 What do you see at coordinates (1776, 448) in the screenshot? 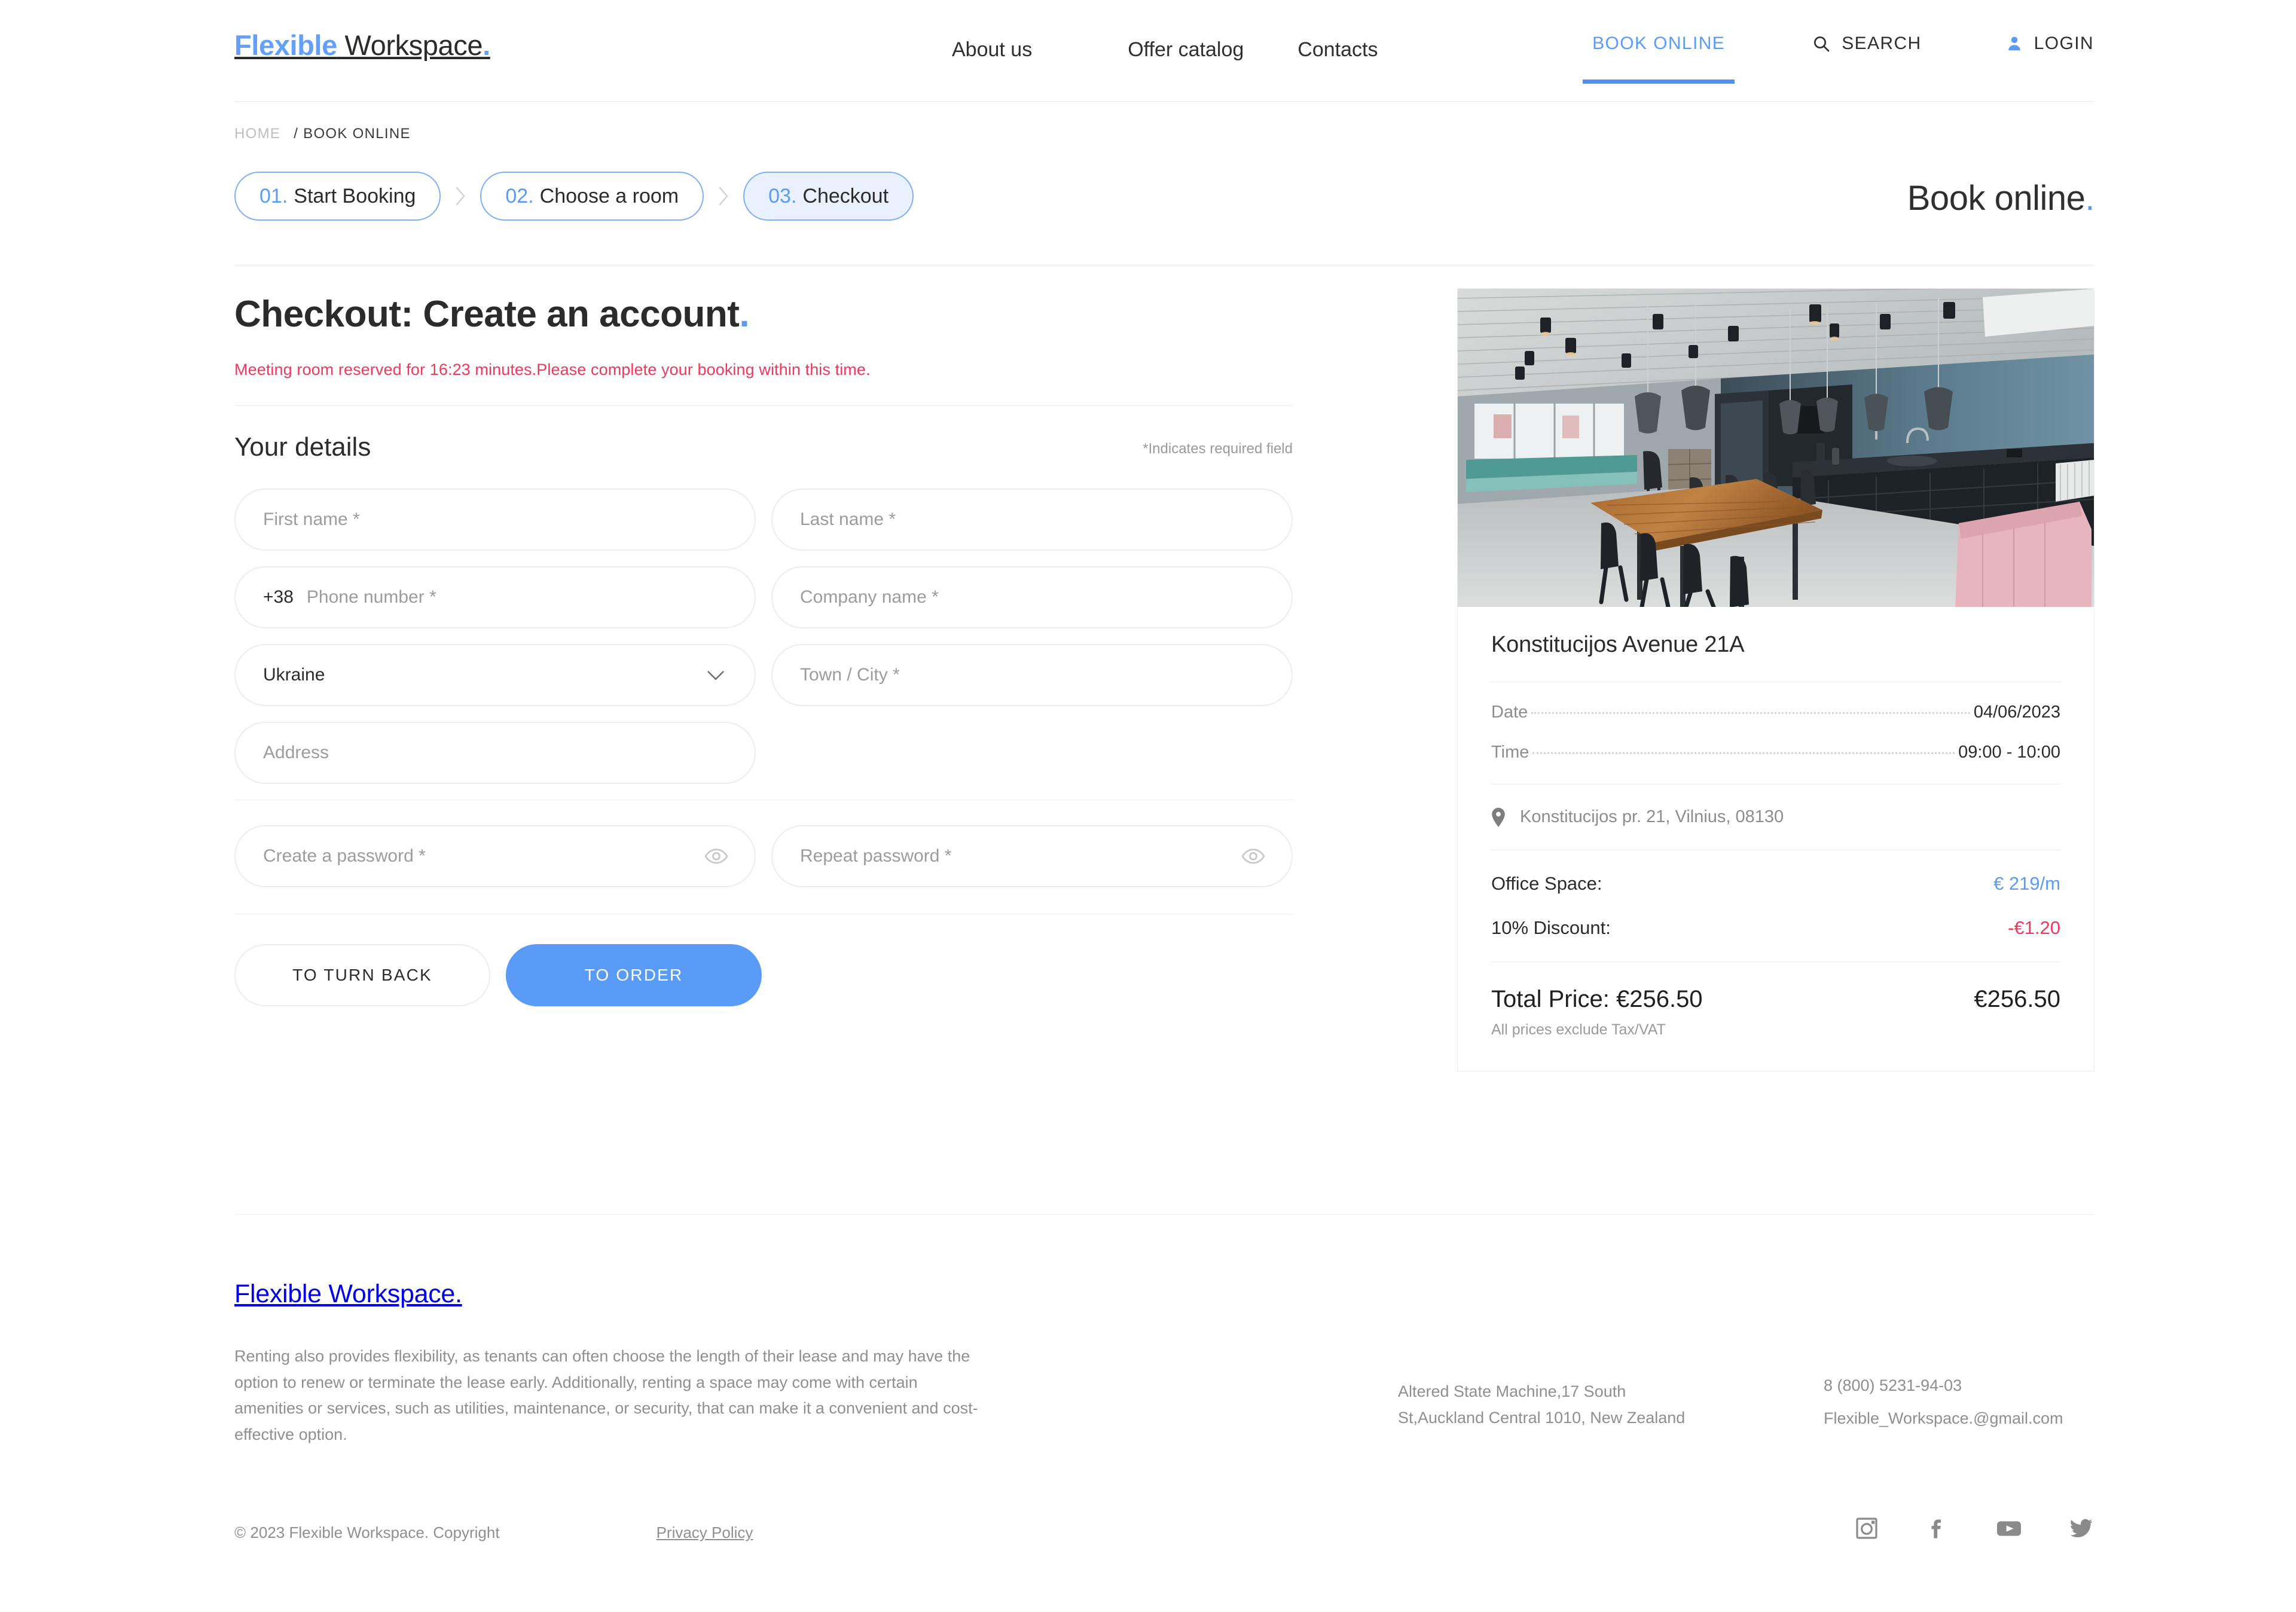
I see `room-photo-illustration` at bounding box center [1776, 448].